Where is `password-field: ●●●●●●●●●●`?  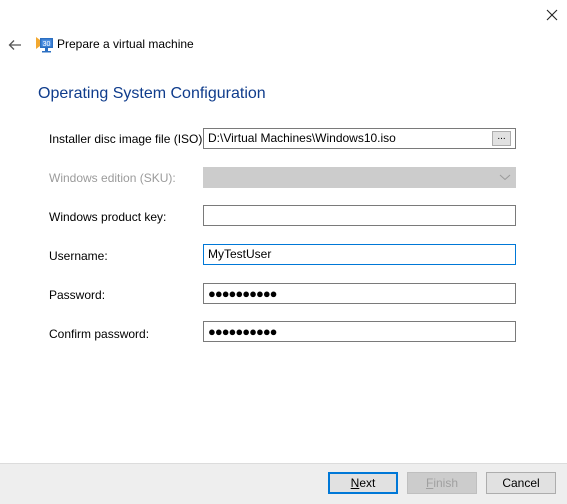 password-field: ●●●●●●●●●● is located at coordinates (359, 293).